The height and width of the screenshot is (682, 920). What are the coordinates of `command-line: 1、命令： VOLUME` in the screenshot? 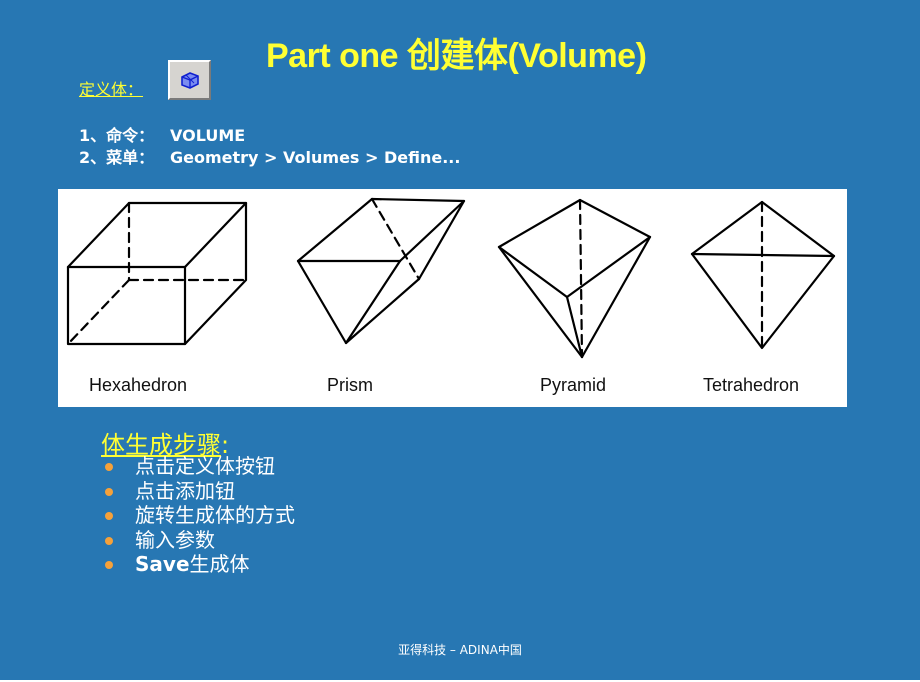 It's located at (162, 134).